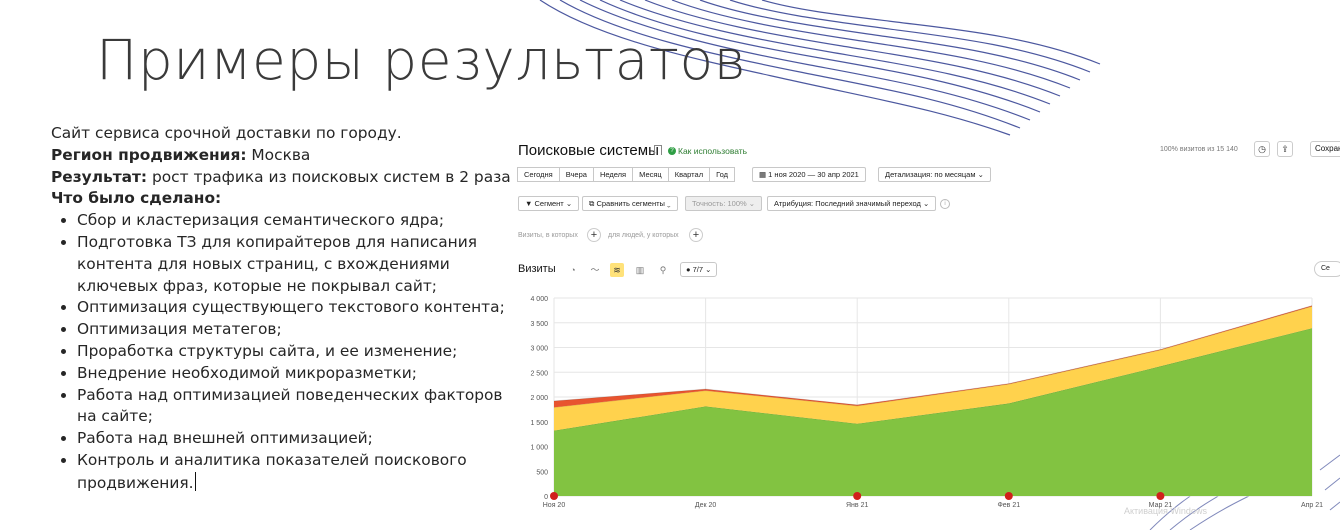 The height and width of the screenshot is (530, 1340). I want to click on map-icon: ⚲, so click(663, 270).